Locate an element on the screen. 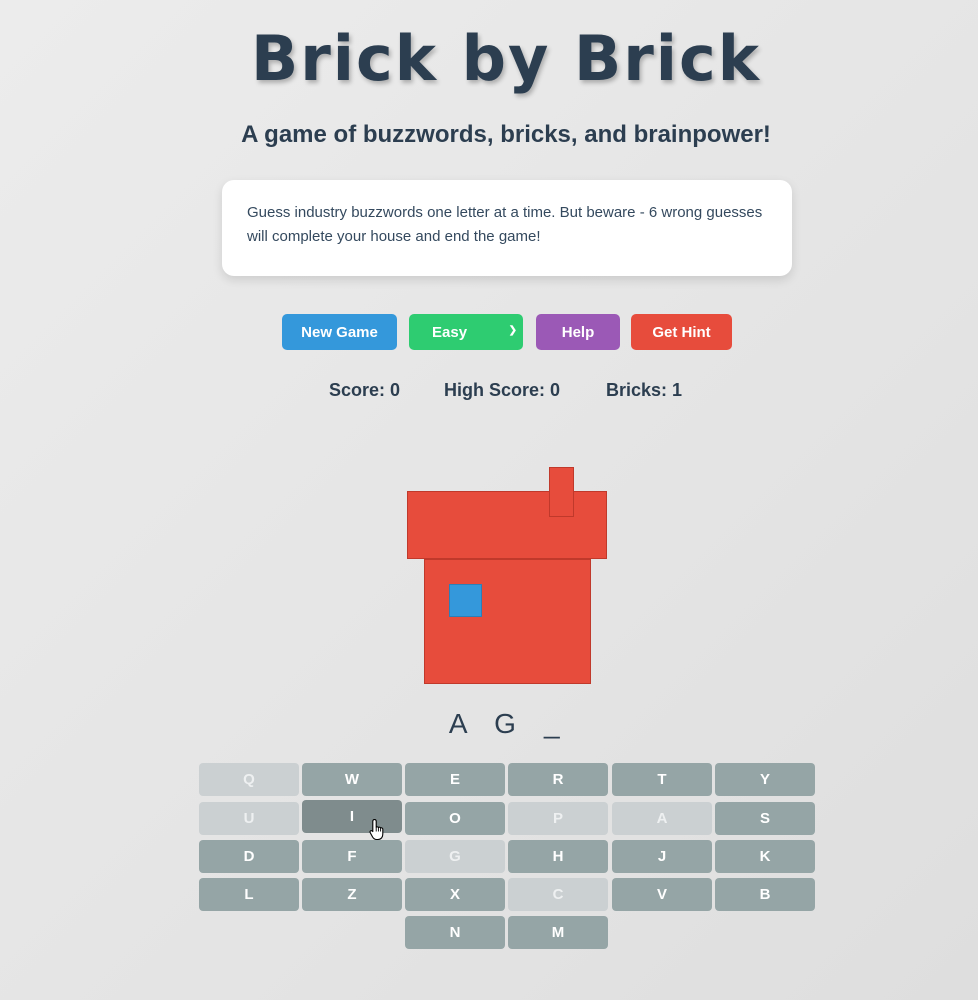 This screenshot has height=1000, width=978. key-f: F is located at coordinates (352, 856).